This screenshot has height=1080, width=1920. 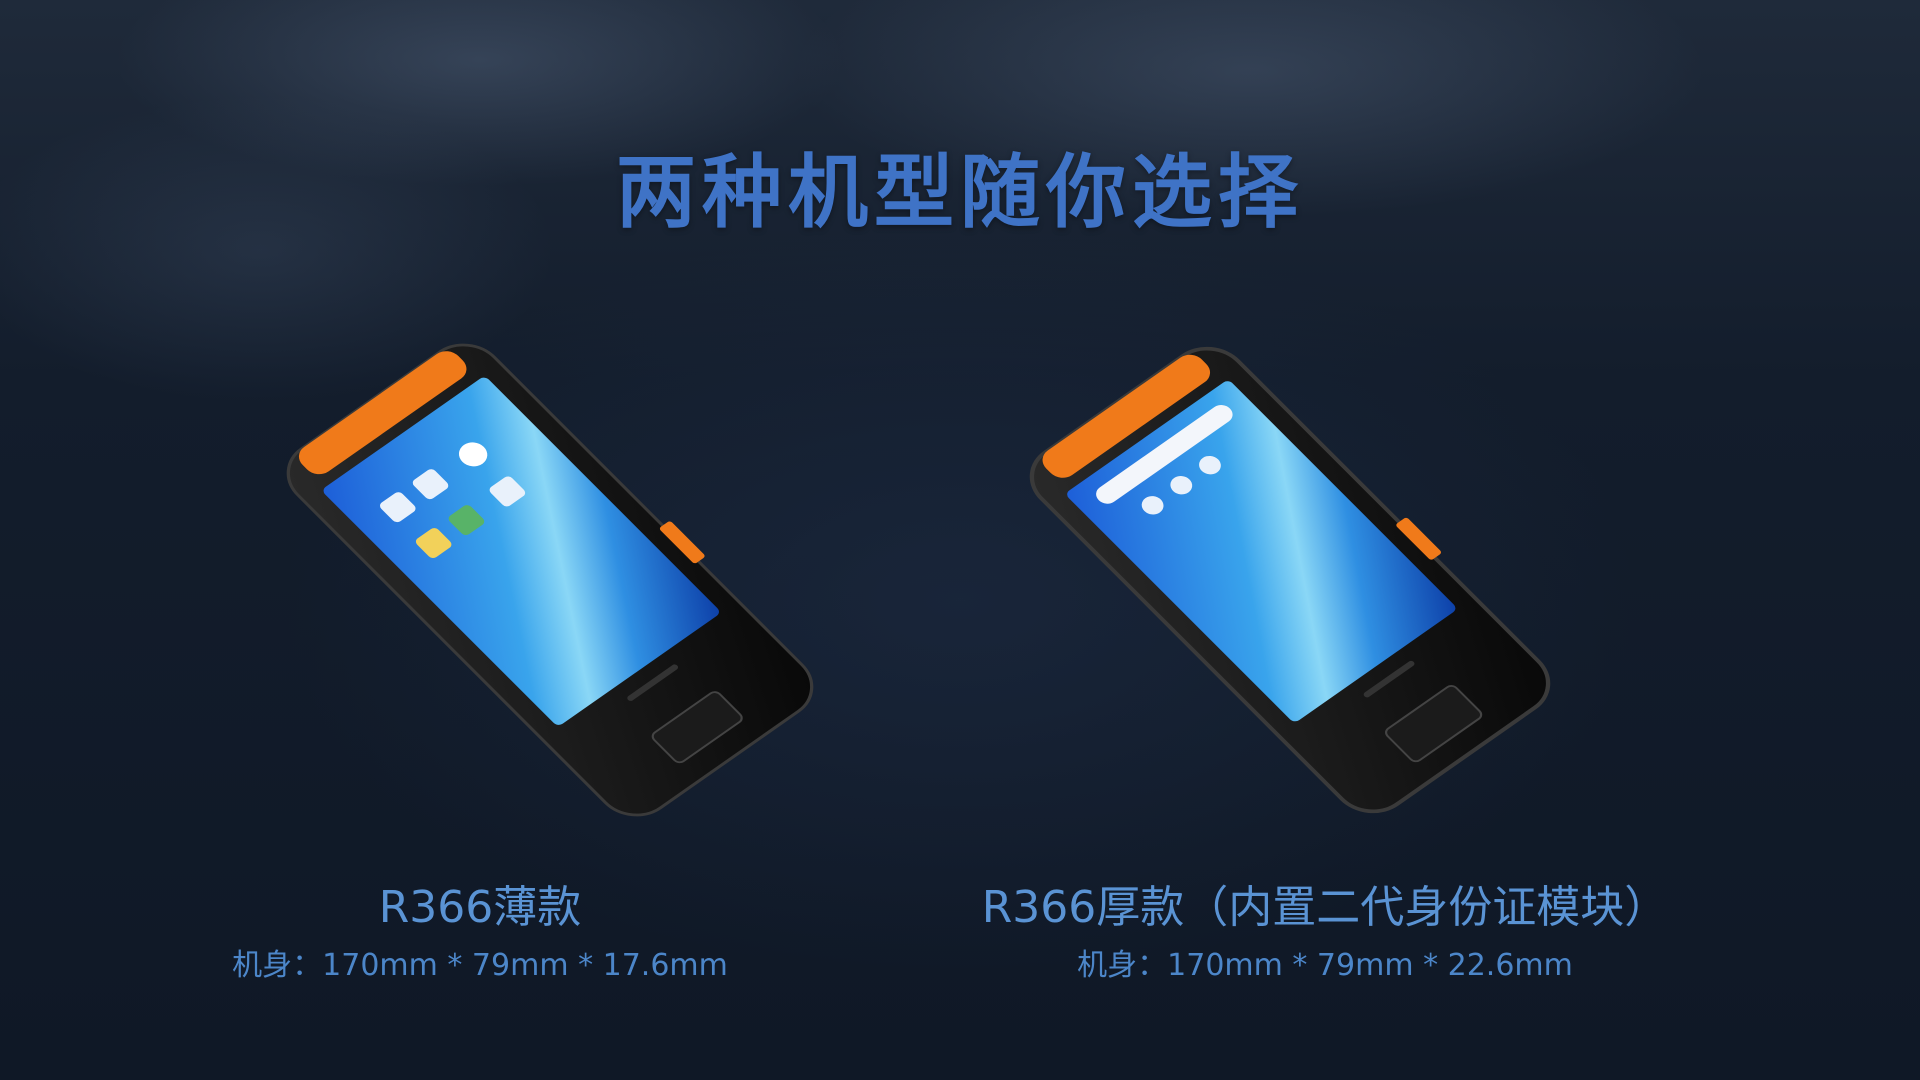 I want to click on device-image-thin, so click(x=550, y=580).